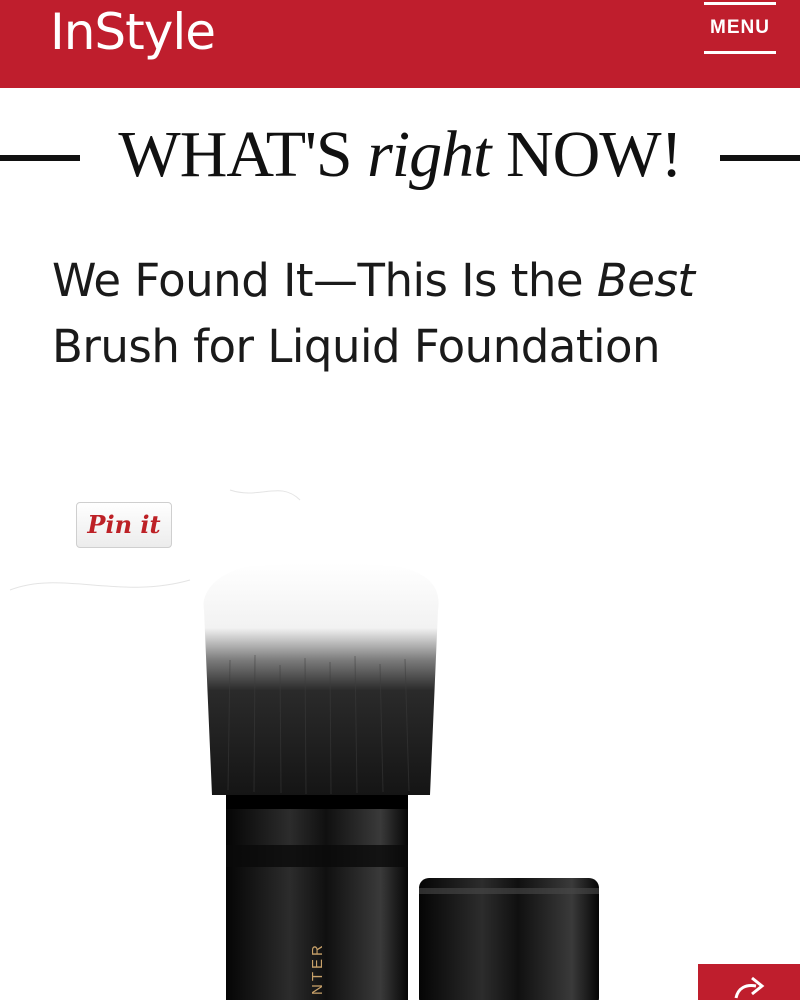  What do you see at coordinates (586, 154) in the screenshot?
I see `banner-title-part3: NOW!` at bounding box center [586, 154].